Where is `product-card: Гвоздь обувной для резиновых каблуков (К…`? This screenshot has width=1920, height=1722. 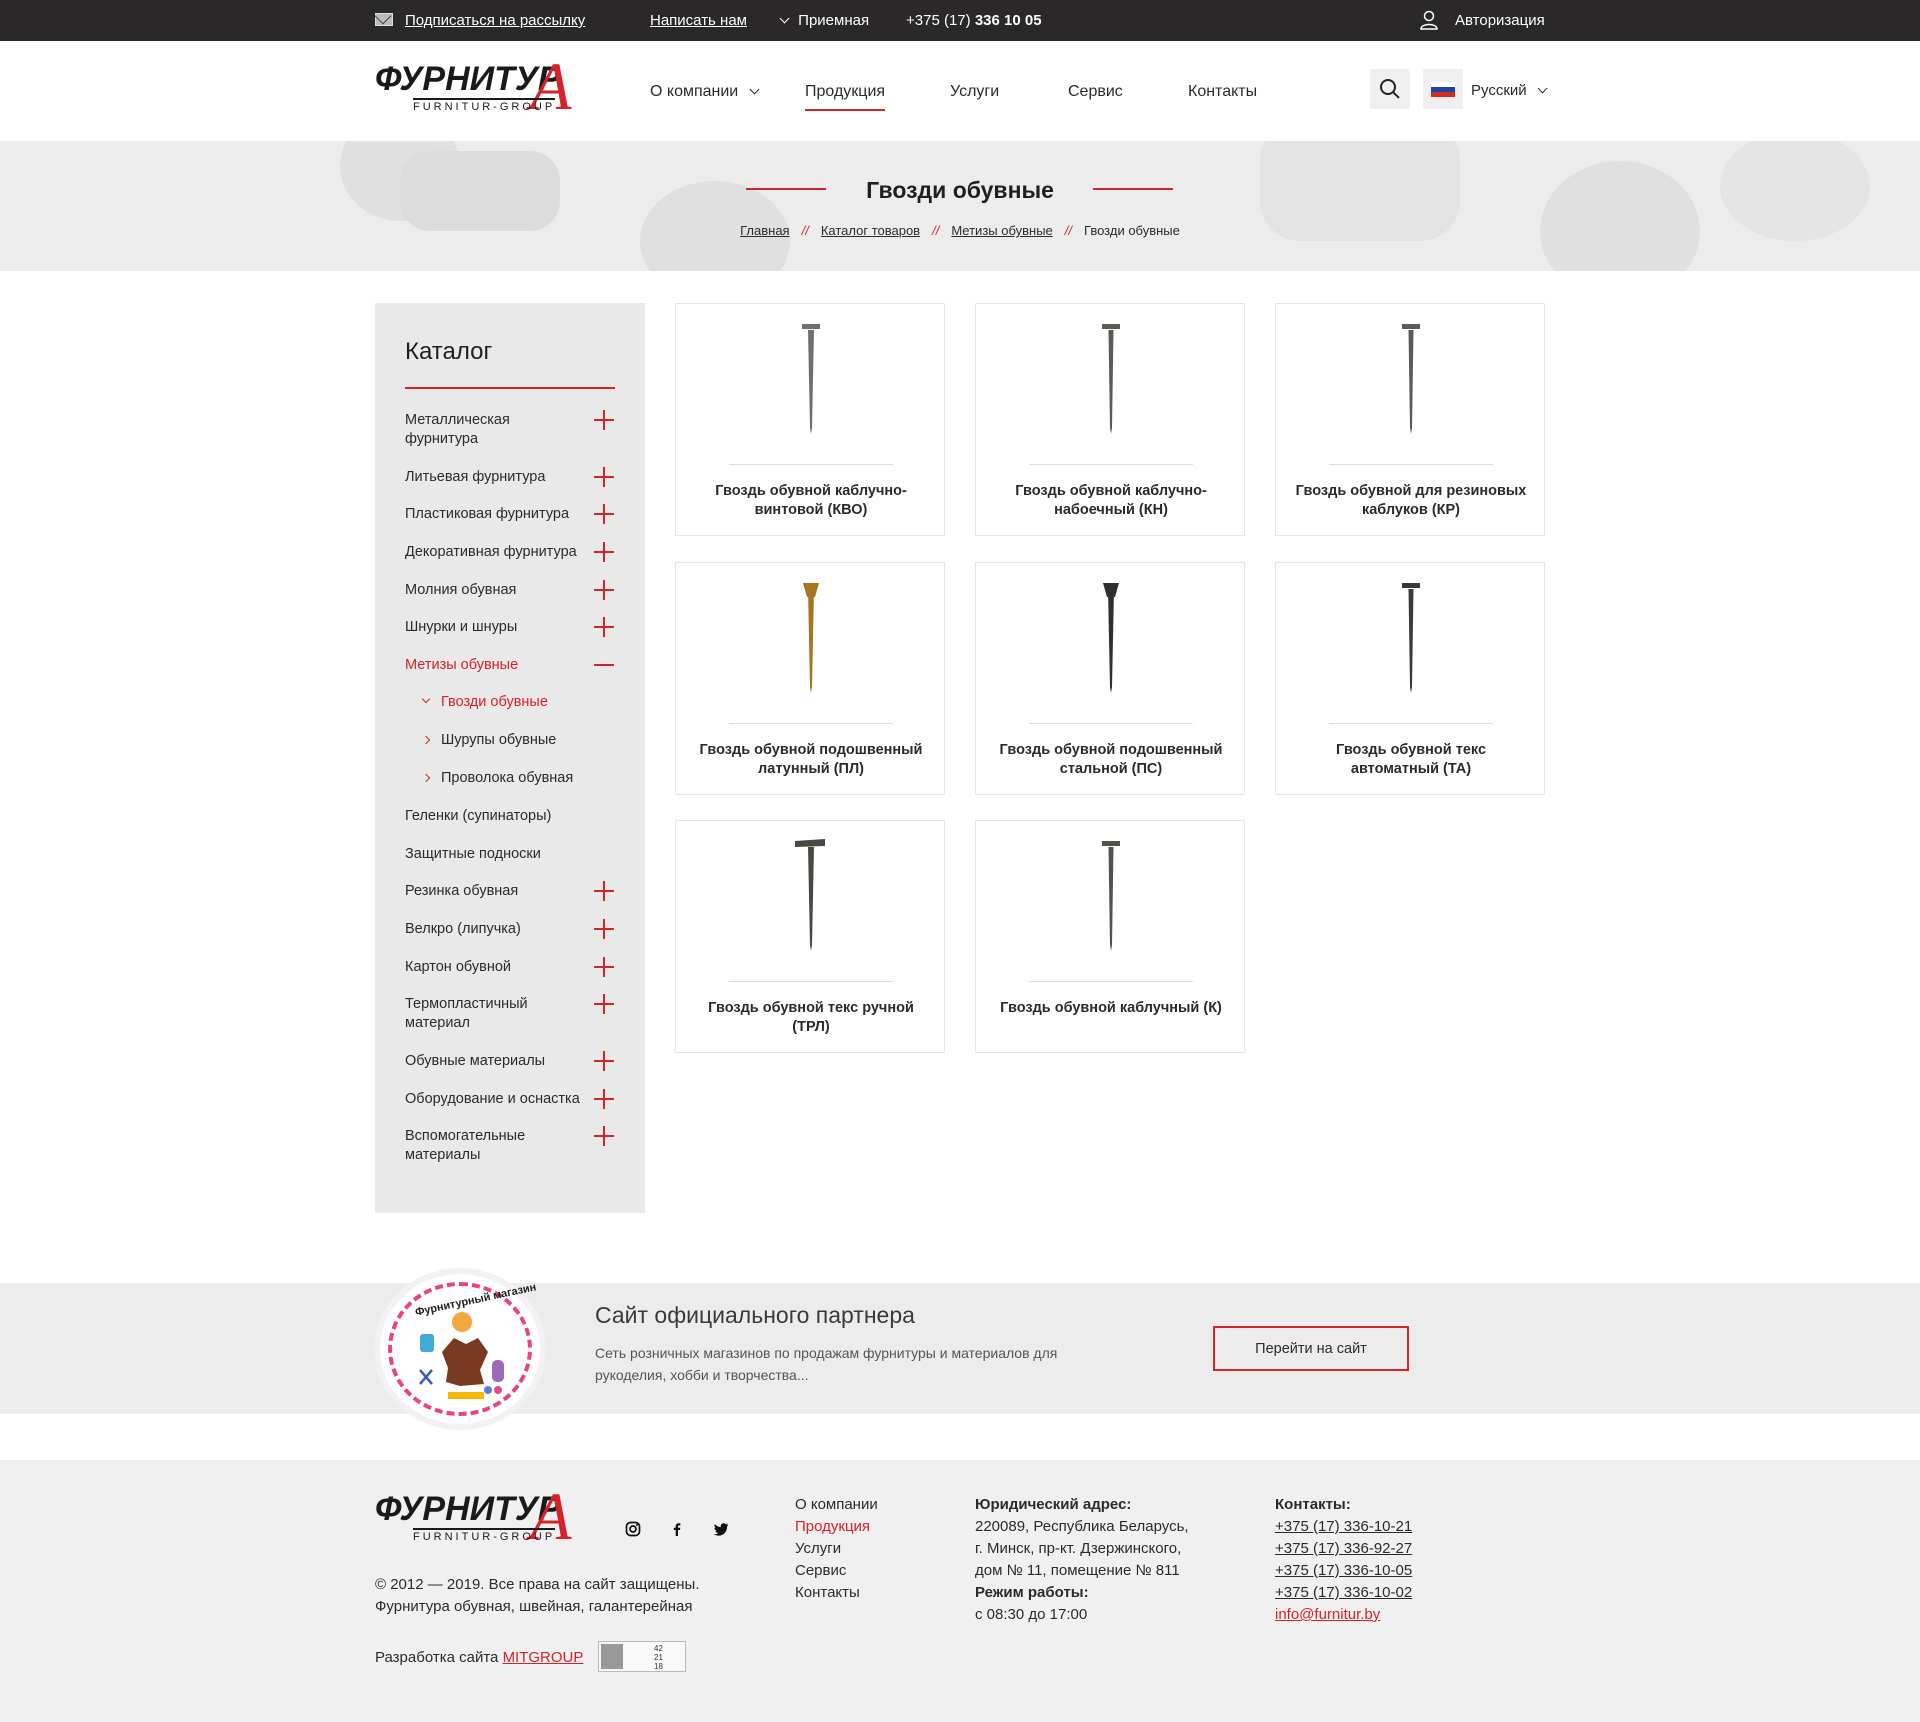 product-card: Гвоздь обувной для резиновых каблуков (К… is located at coordinates (1410, 419).